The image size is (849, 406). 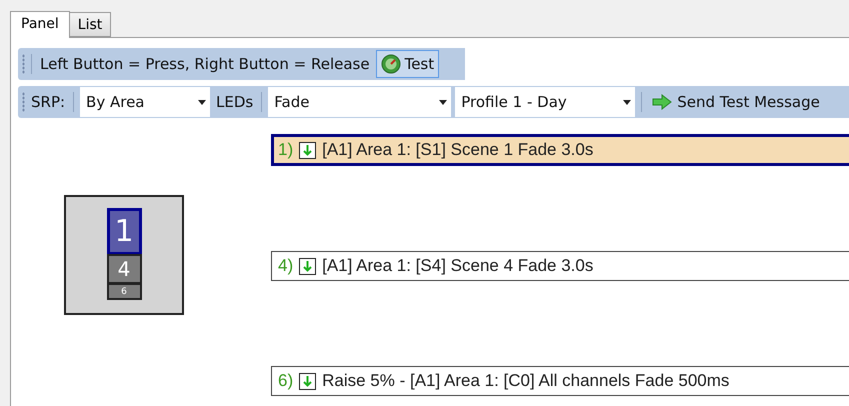 I want to click on action-text: [A1] Area 1: [S4] Scene 4 Fade 3.0s, so click(x=458, y=266).